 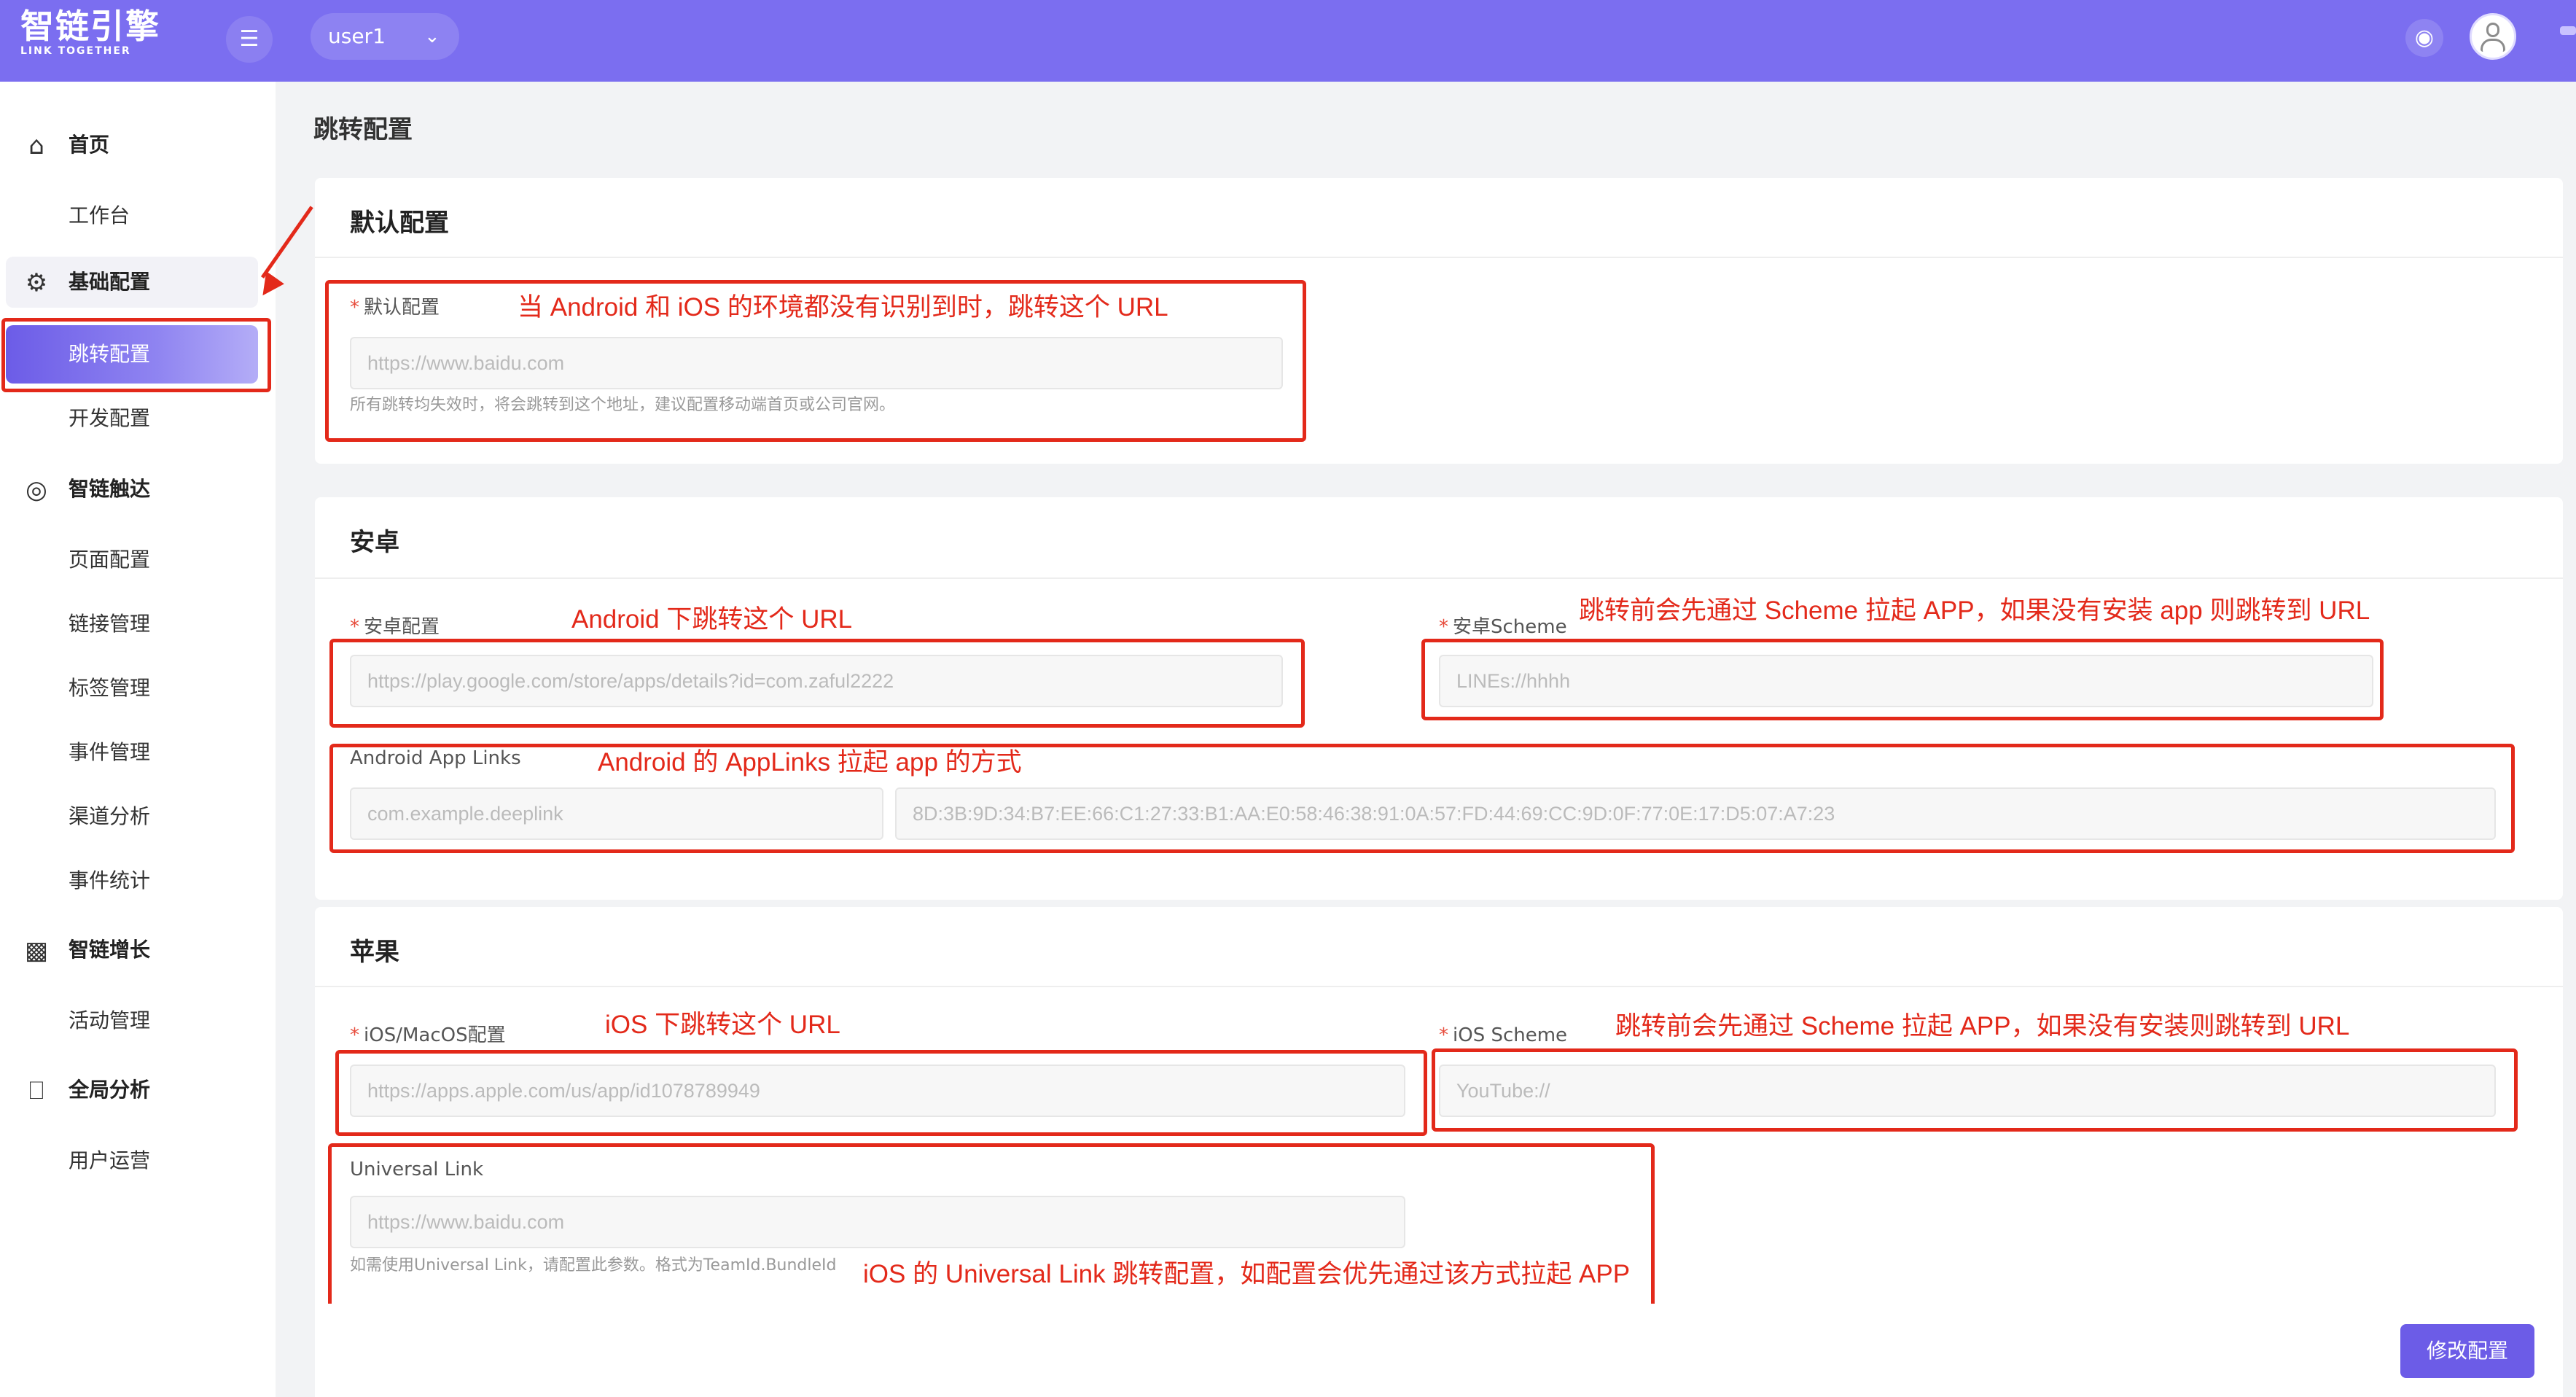 I want to click on sidebar-item-event-stats: 事件统计, so click(x=109, y=881).